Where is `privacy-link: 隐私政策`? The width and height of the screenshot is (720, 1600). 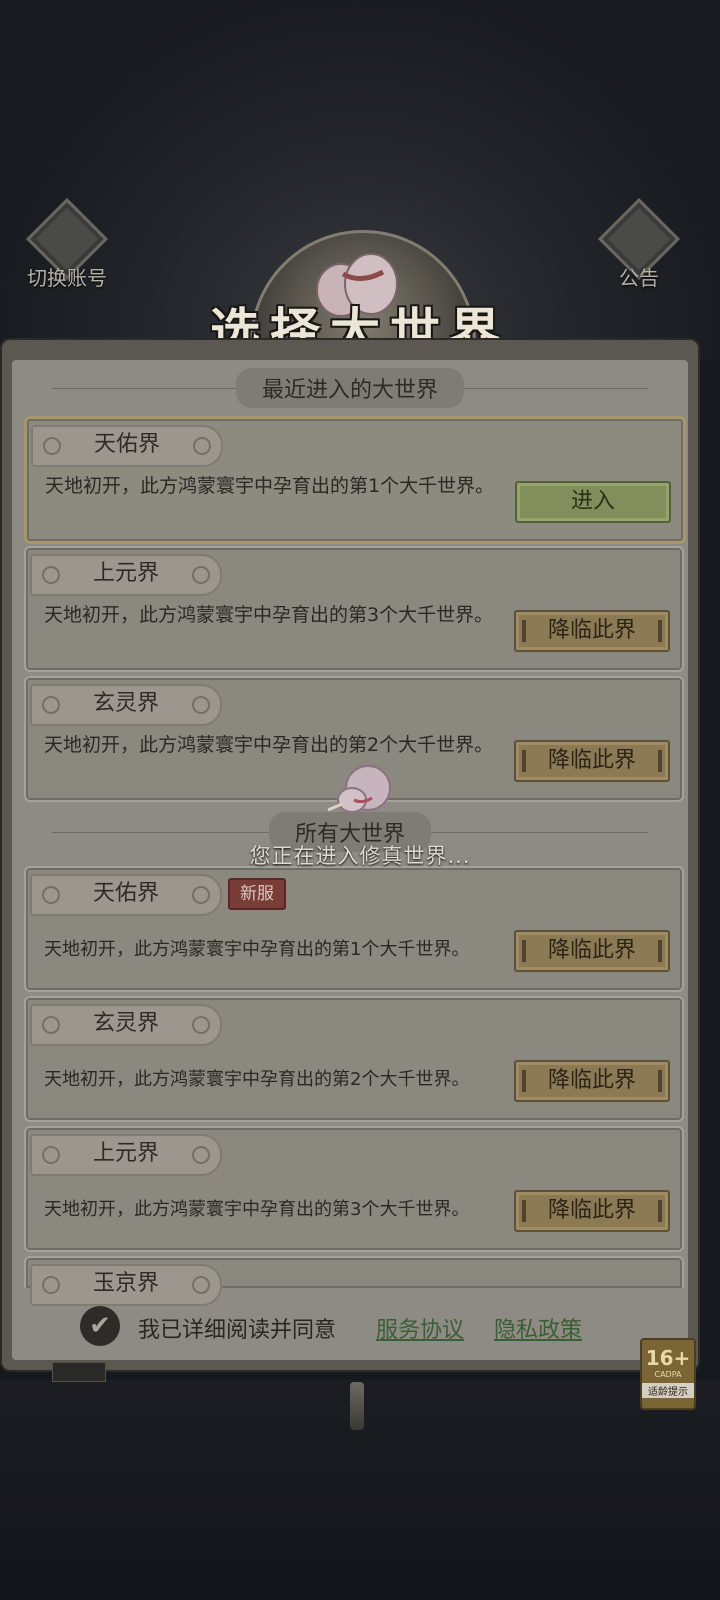
privacy-link: 隐私政策 is located at coordinates (538, 1328).